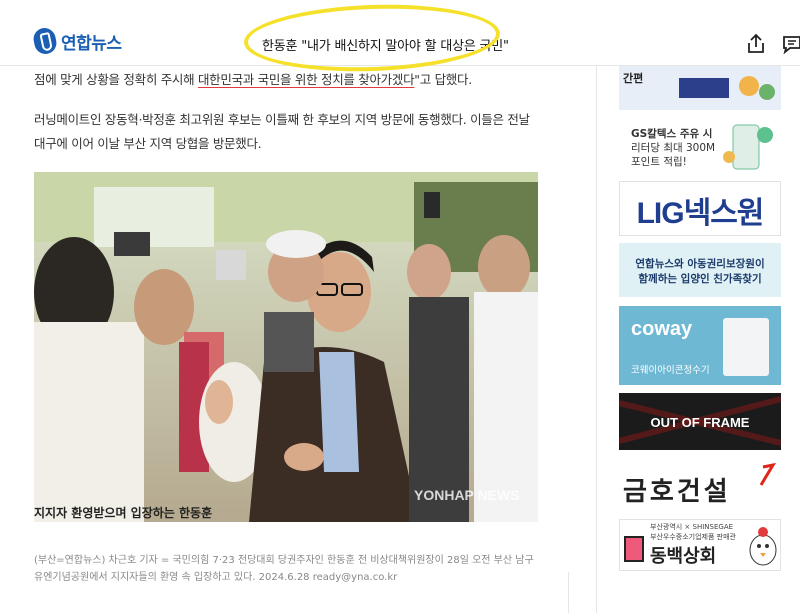 The width and height of the screenshot is (800, 613). What do you see at coordinates (673, 148) in the screenshot?
I see `gs-line-2: 리터당 최대 300M` at bounding box center [673, 148].